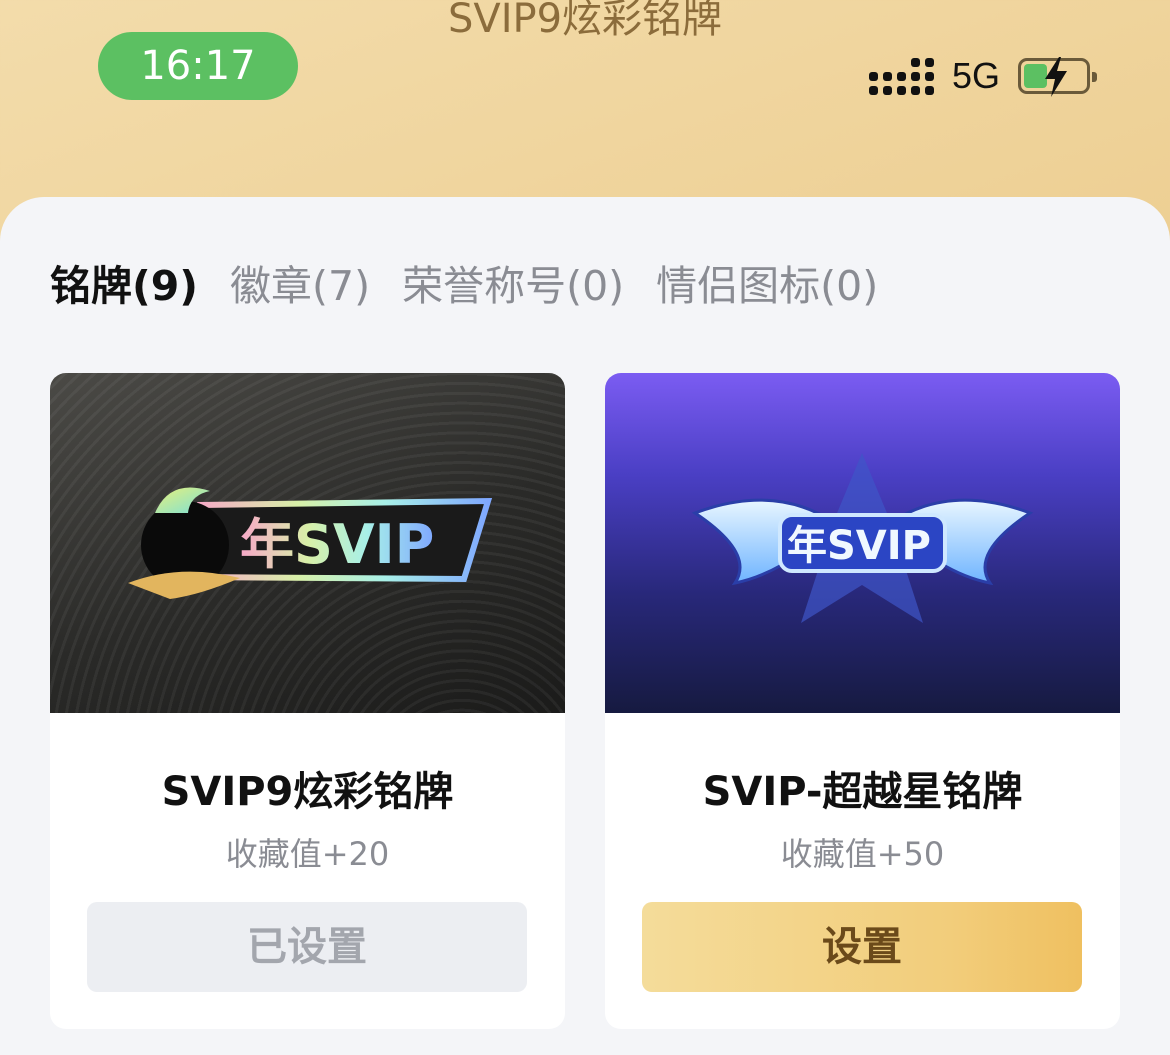 The width and height of the screenshot is (1170, 1055). What do you see at coordinates (307, 947) in the screenshot?
I see `already-set-button: 已设置` at bounding box center [307, 947].